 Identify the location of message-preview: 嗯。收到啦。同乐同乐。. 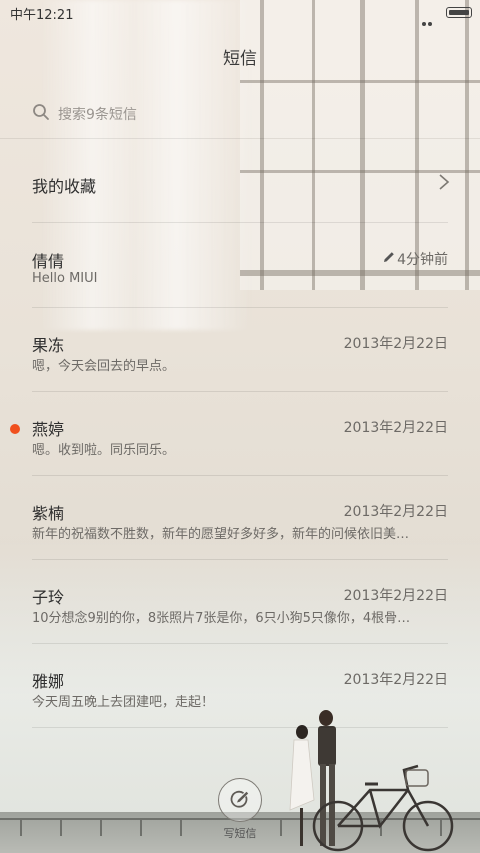
(104, 450).